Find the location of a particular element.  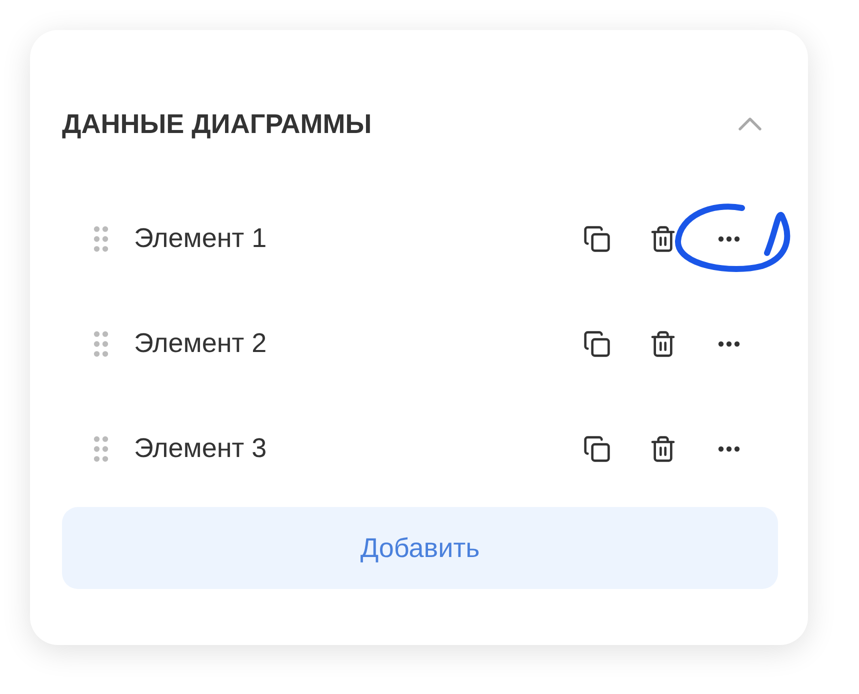

panel-title: ДАННЫЕ ДИАГРАММЫ is located at coordinates (217, 124).